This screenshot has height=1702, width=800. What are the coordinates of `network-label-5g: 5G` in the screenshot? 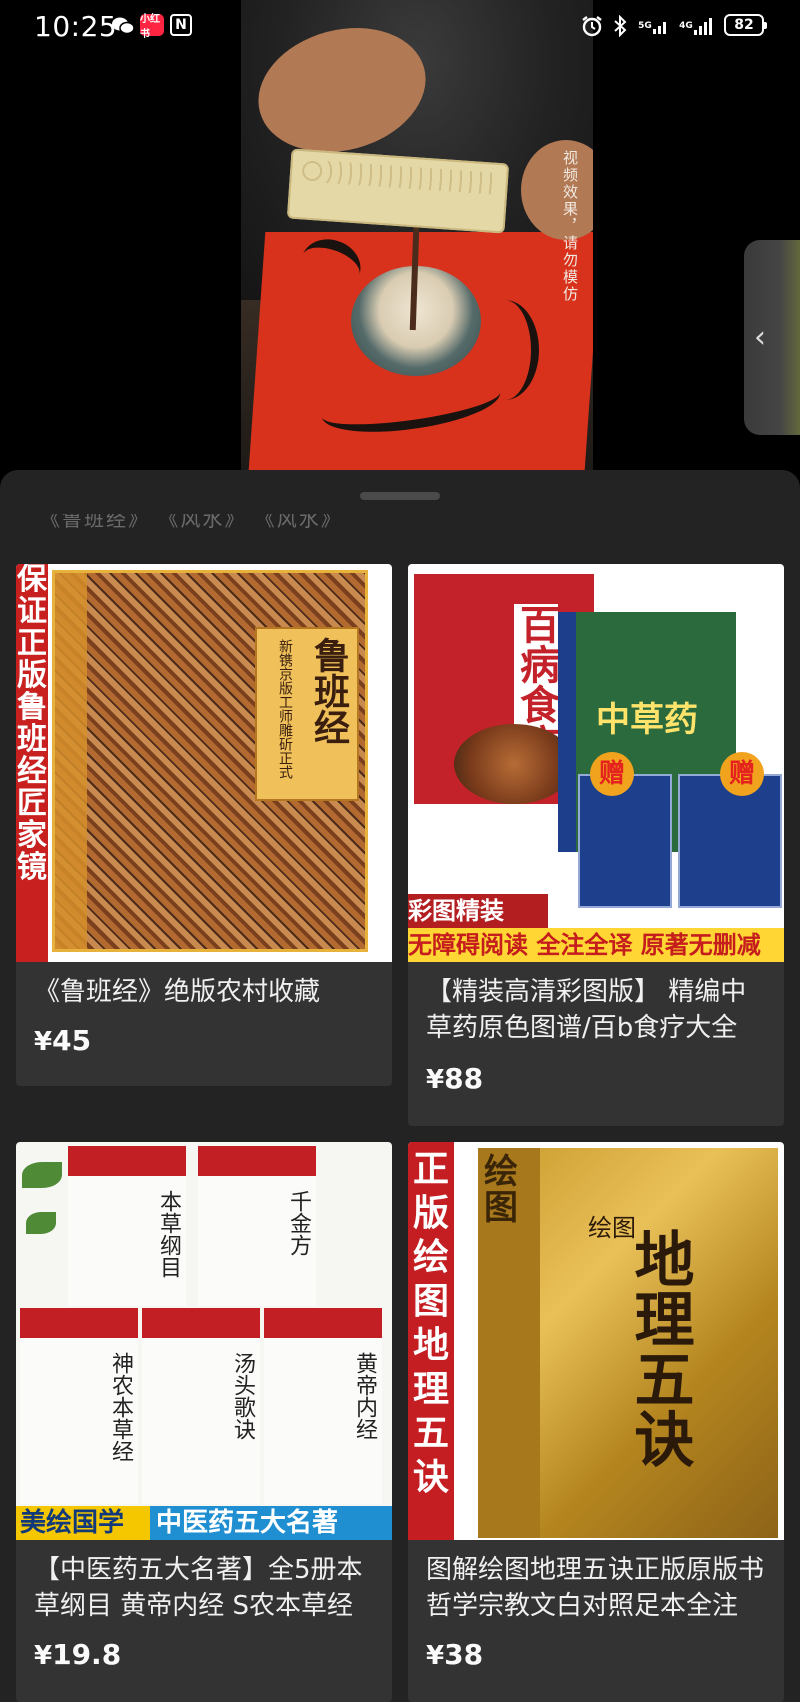 It's located at (645, 25).